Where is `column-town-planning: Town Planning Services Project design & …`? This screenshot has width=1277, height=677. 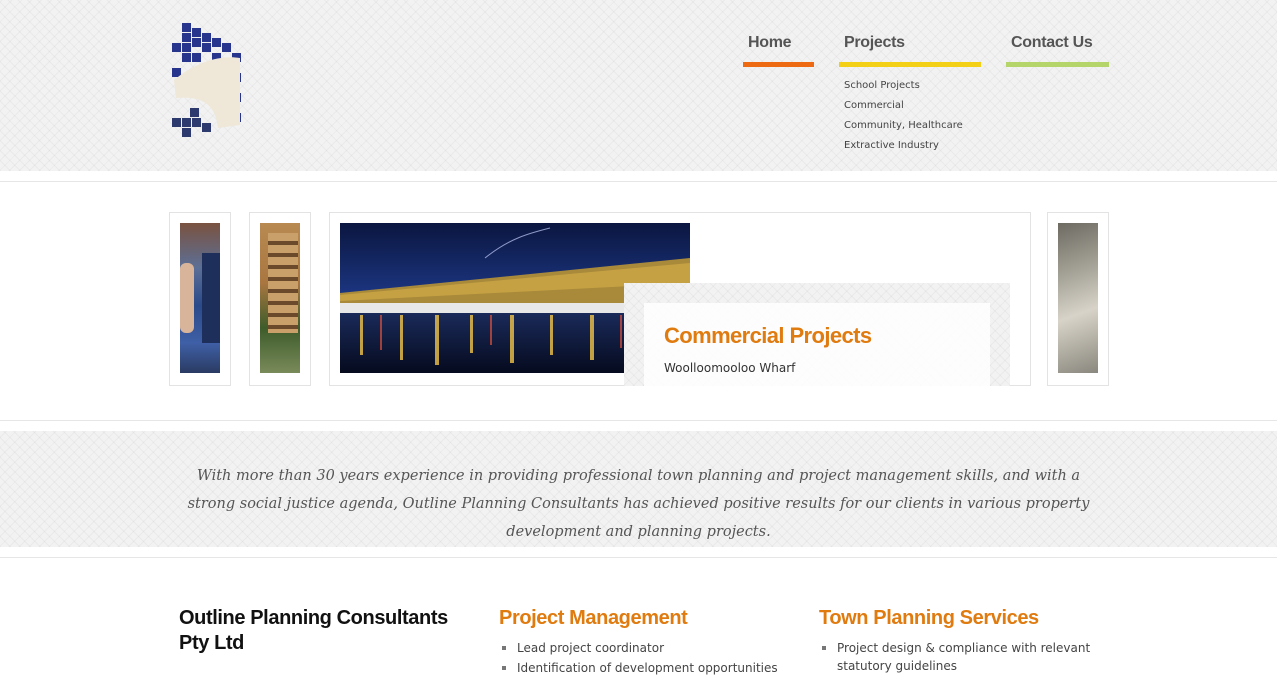 column-town-planning: Town Planning Services Project design & … is located at coordinates (964, 641).